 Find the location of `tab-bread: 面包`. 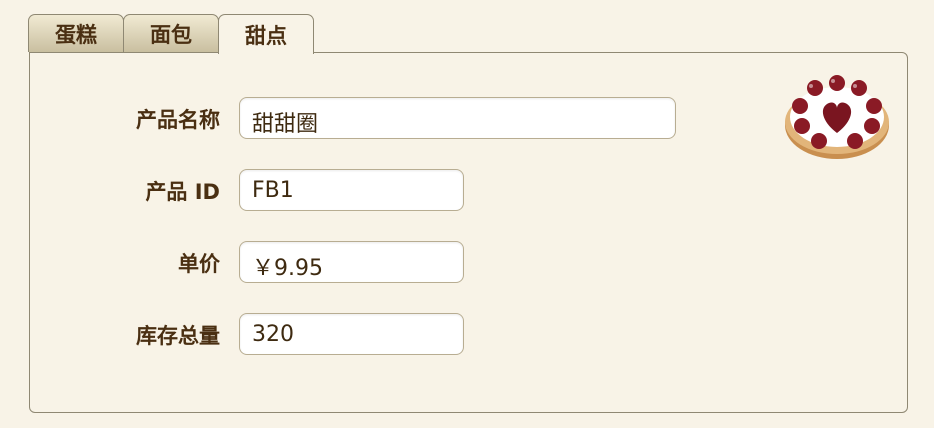

tab-bread: 面包 is located at coordinates (171, 33).